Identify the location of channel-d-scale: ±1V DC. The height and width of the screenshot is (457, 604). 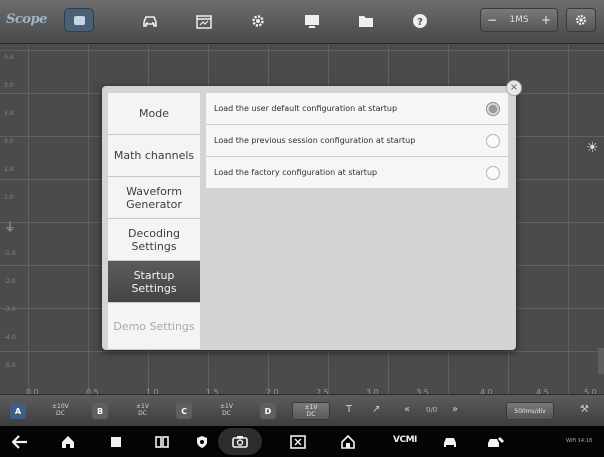
(311, 411).